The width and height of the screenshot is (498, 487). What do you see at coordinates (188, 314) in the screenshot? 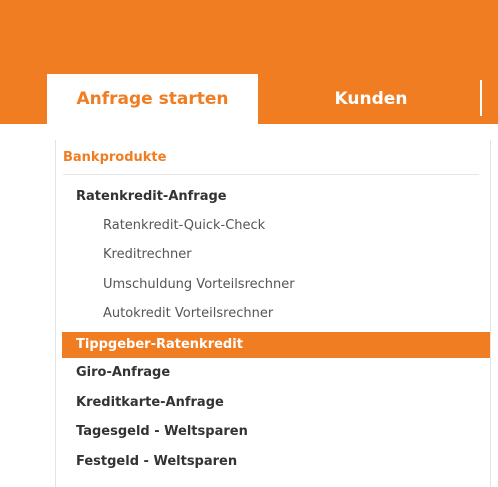
I see `menu-item-autokredit-vorteilsrechner: Autokredit Vorteilsrechner` at bounding box center [188, 314].